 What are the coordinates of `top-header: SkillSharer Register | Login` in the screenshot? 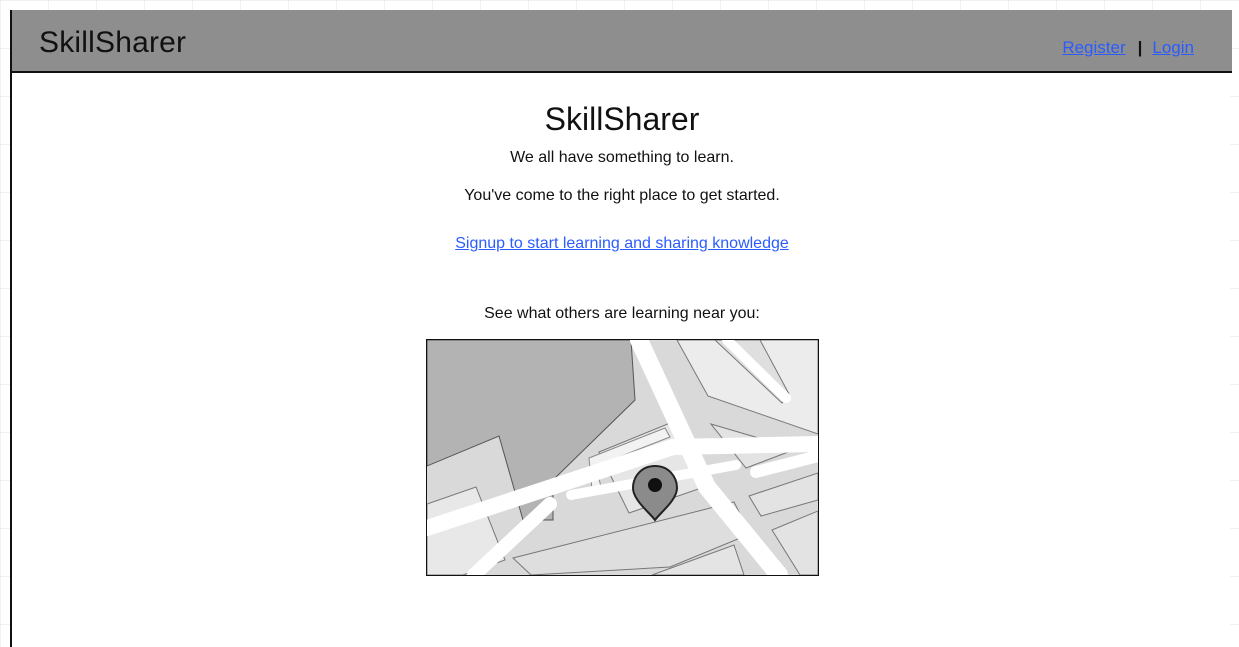 It's located at (622, 41).